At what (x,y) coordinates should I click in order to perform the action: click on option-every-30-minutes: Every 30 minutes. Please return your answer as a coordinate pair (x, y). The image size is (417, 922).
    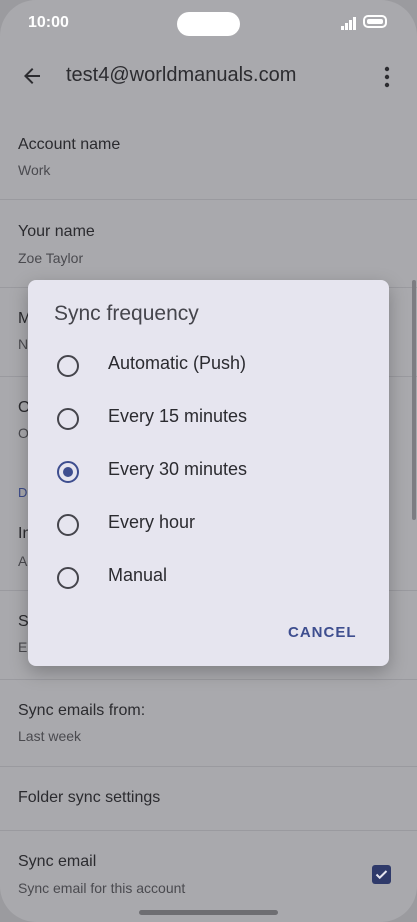
    Looking at the image, I should click on (208, 472).